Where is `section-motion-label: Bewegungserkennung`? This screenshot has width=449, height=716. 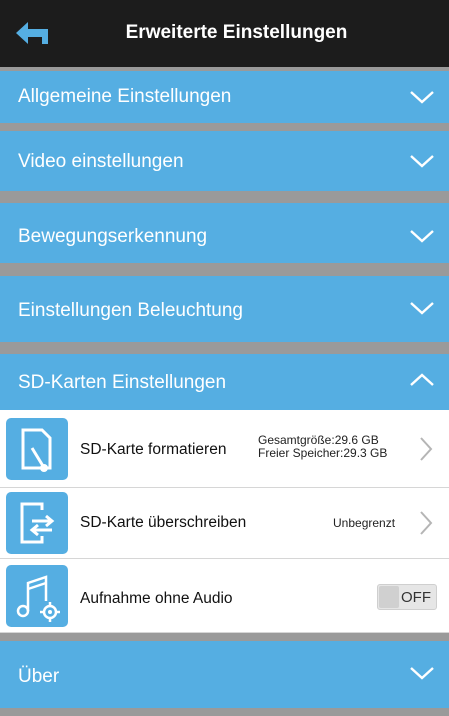
section-motion-label: Bewegungserkennung is located at coordinates (113, 236).